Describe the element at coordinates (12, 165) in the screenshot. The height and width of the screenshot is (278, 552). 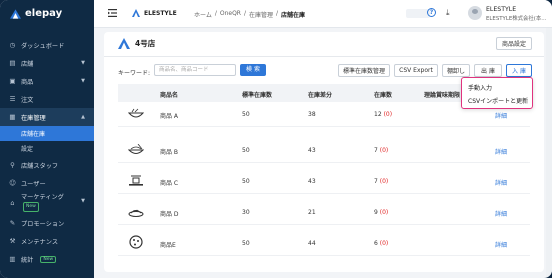
I see `staff-icon: ⚲` at that location.